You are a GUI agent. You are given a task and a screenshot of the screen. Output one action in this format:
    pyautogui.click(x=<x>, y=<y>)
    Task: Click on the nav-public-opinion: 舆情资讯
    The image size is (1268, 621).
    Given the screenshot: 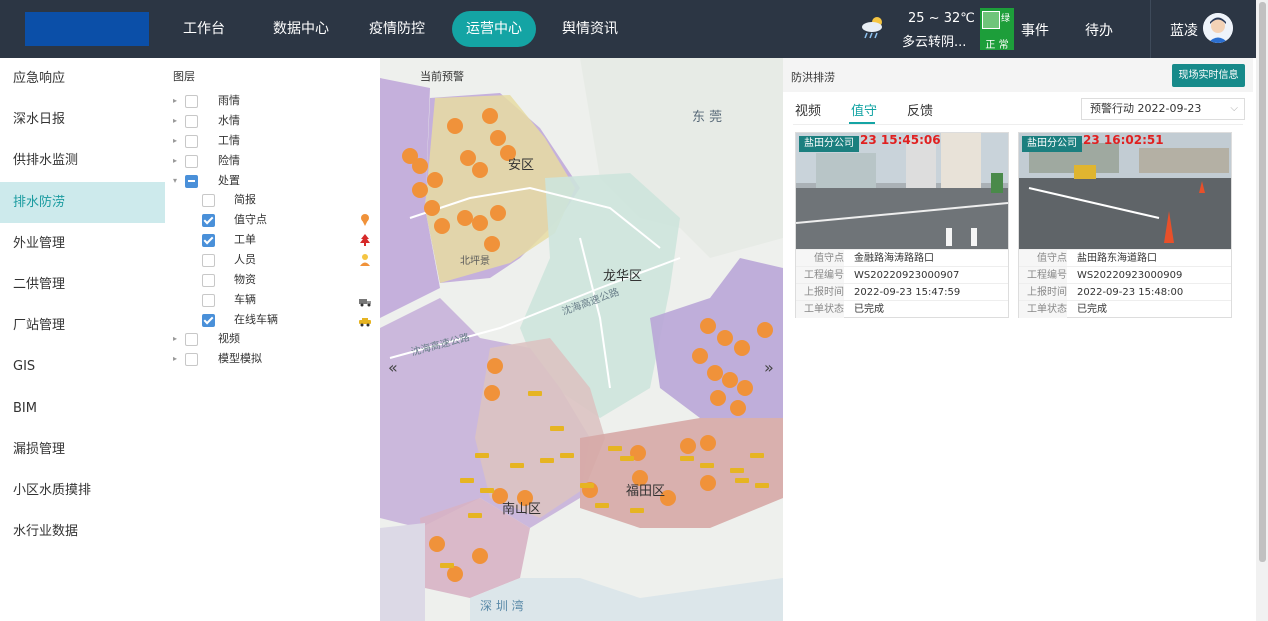 What is the action you would take?
    pyautogui.click(x=590, y=29)
    